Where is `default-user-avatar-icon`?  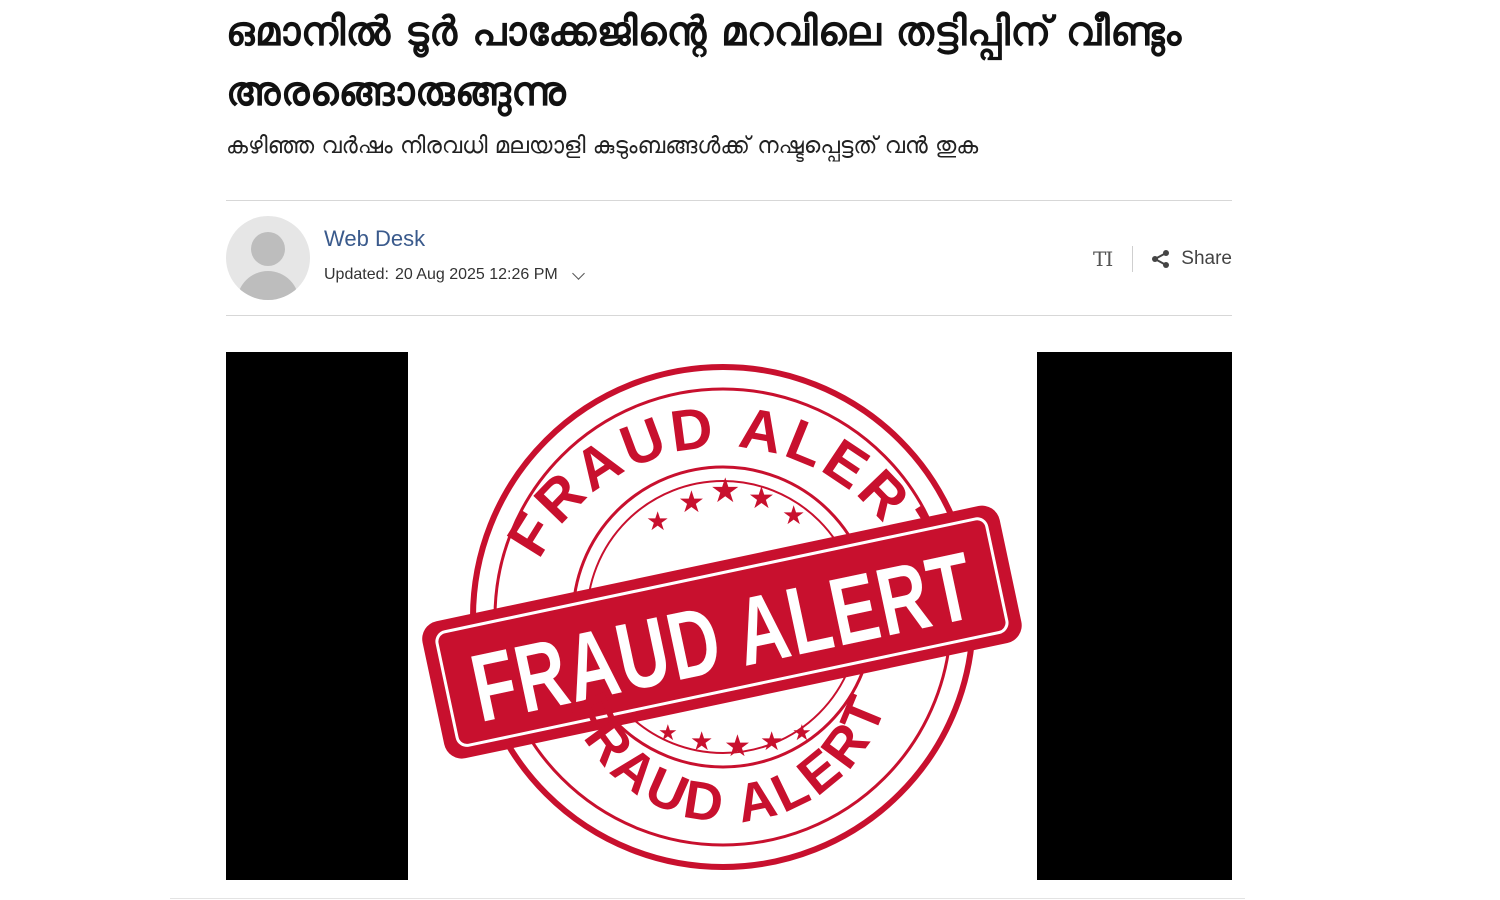
default-user-avatar-icon is located at coordinates (268, 258).